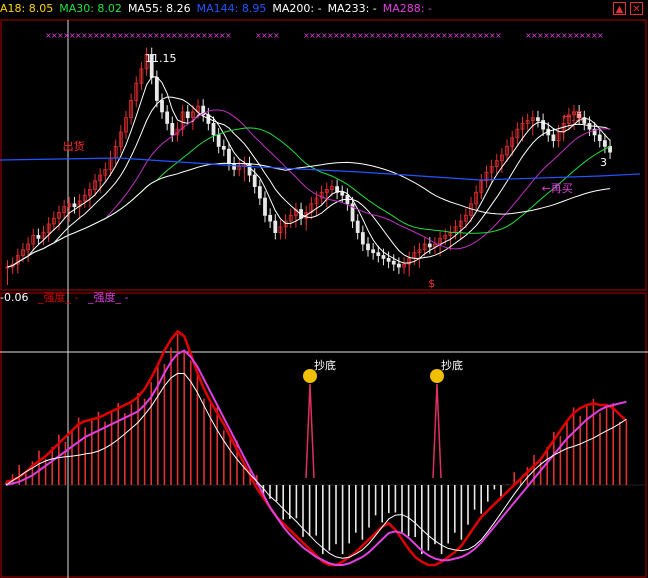  What do you see at coordinates (603, 162) in the screenshot?
I see `price-annotation: 3` at bounding box center [603, 162].